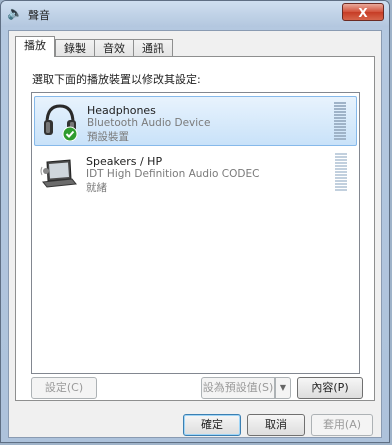  I want to click on speaker-icon: 🔈, so click(15, 13).